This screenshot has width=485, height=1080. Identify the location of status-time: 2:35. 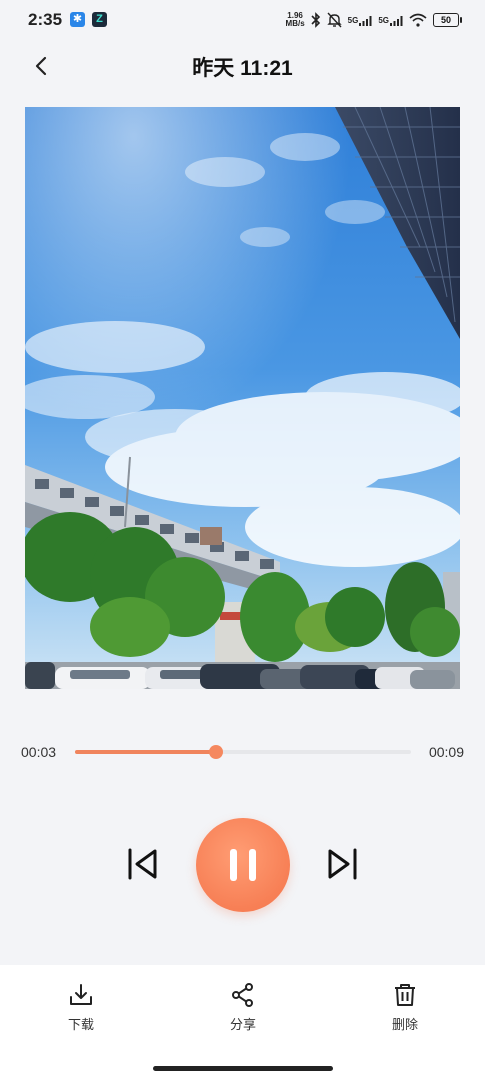
(45, 19).